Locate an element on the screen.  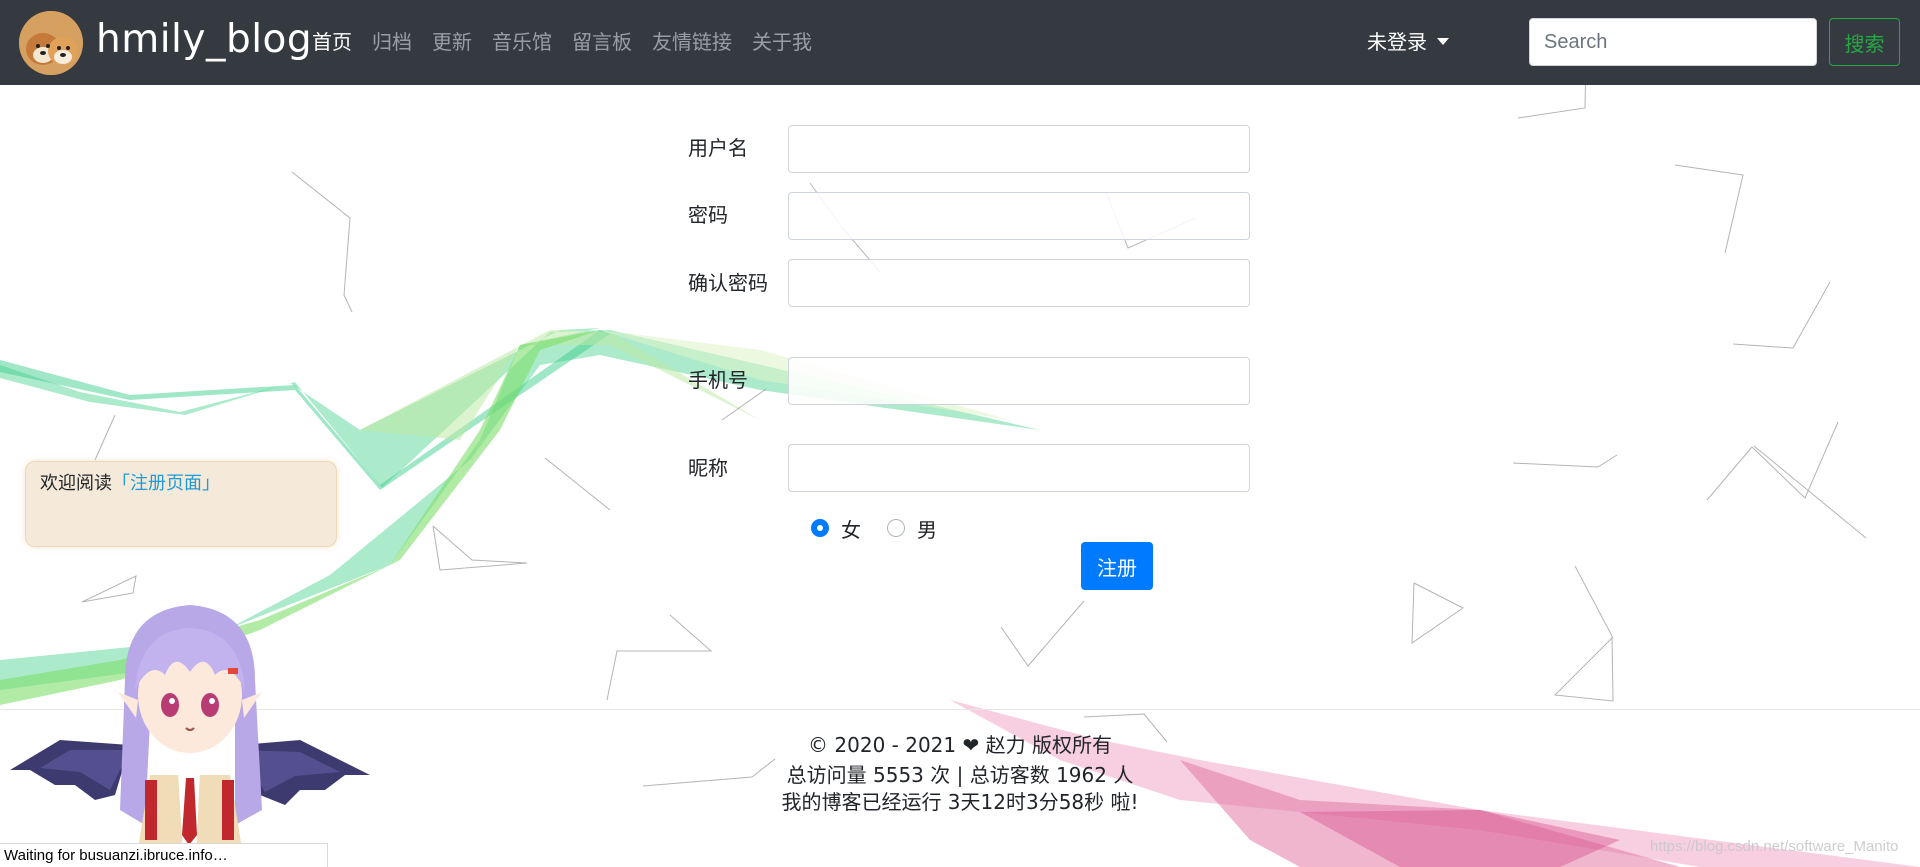
gender-male-radio is located at coordinates (896, 528).